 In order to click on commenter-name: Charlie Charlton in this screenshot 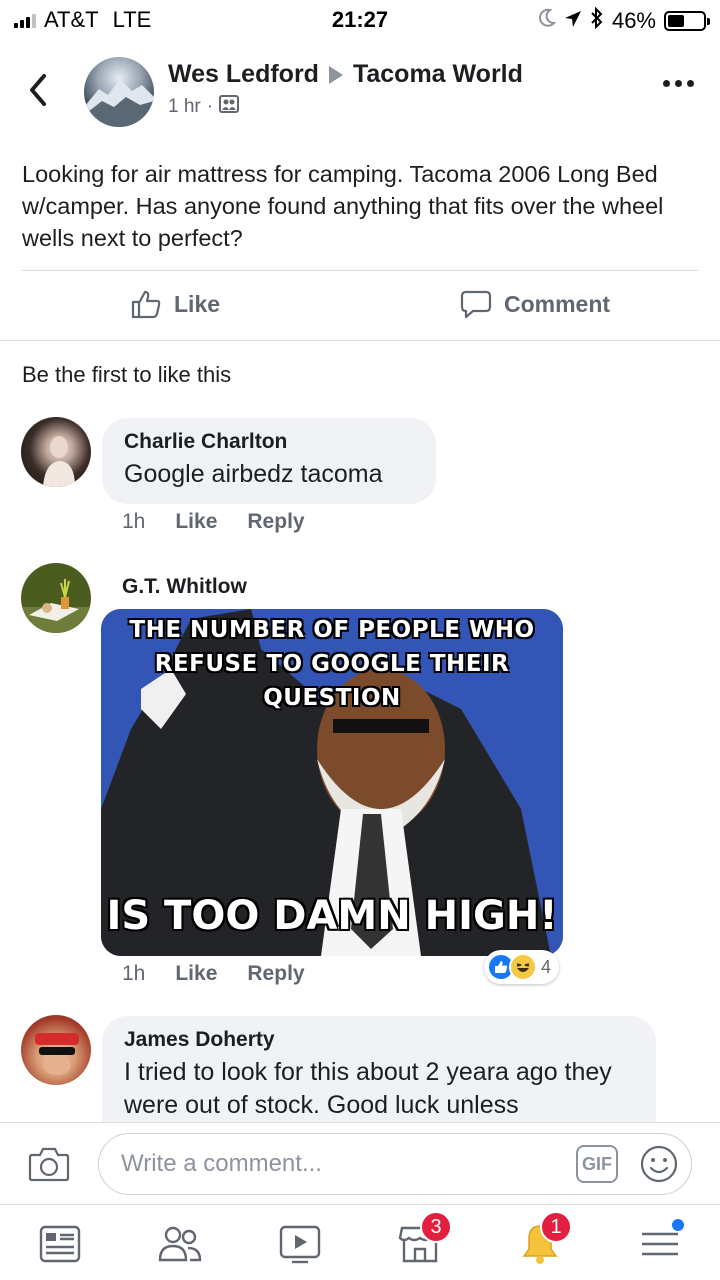, I will do `click(269, 442)`.